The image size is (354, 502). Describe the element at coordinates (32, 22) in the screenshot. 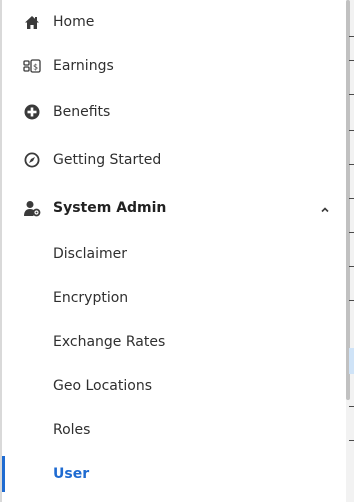

I see `home-icon` at that location.